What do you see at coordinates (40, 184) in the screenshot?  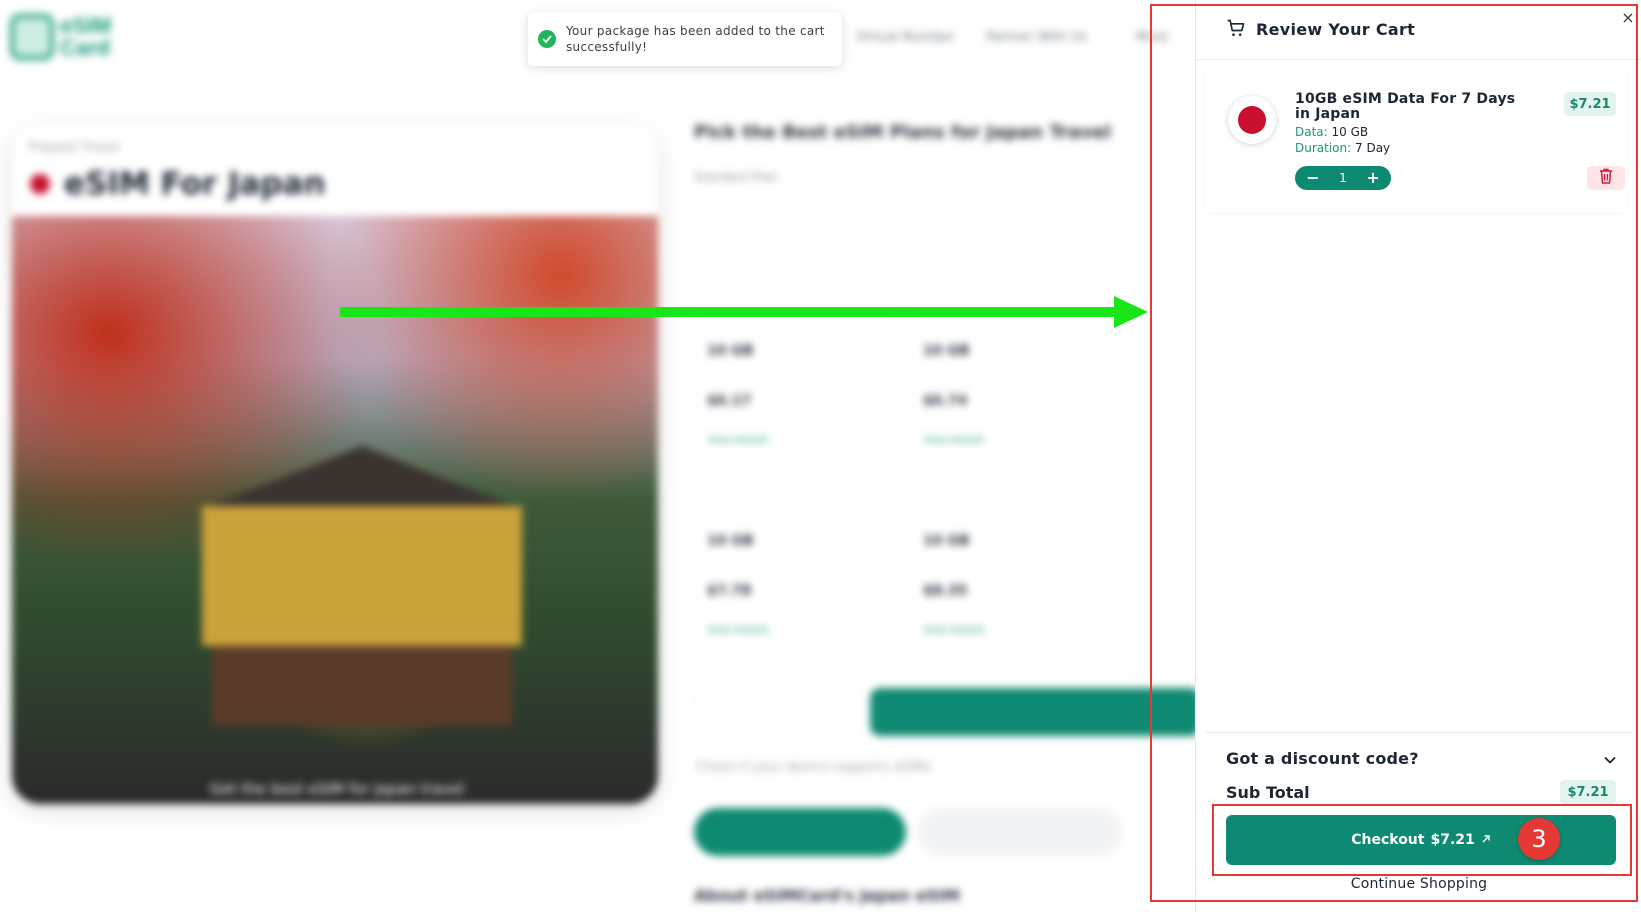 I see `japan-flag-icon` at bounding box center [40, 184].